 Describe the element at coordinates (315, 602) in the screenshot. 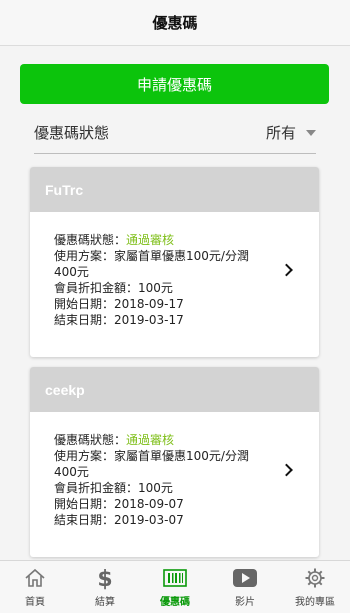

I see `tab-label: 我的專區` at that location.